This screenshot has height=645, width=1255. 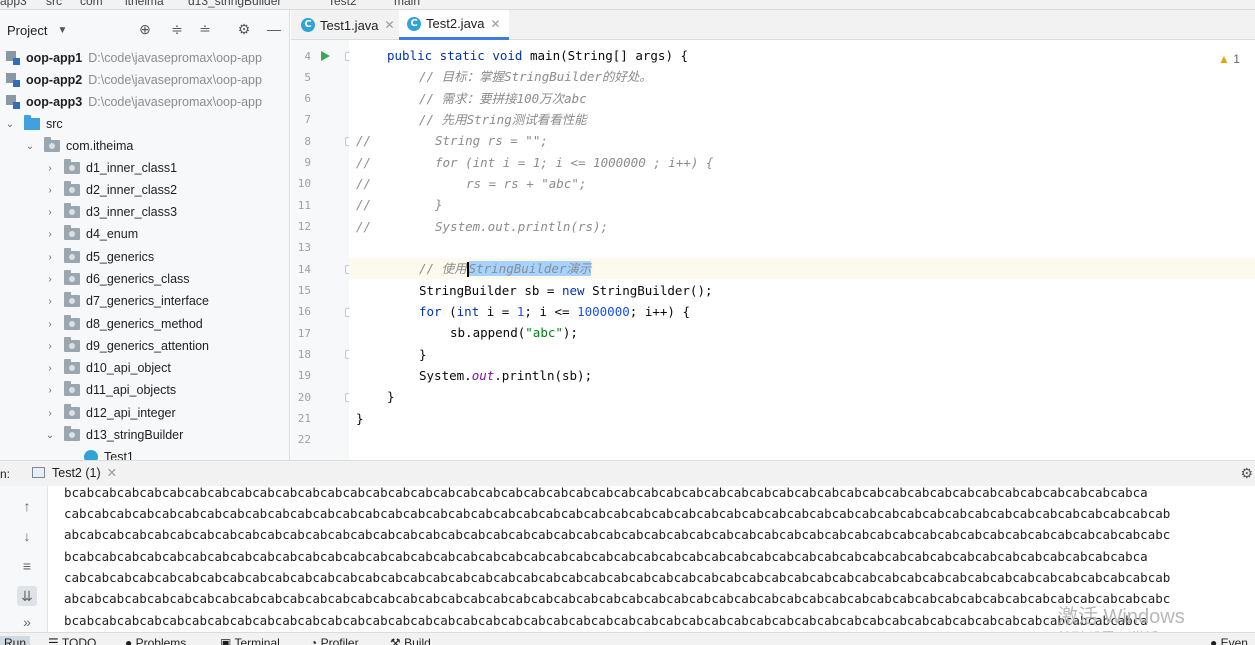 I want to click on arrow-down-icon: ↓, so click(x=27, y=536).